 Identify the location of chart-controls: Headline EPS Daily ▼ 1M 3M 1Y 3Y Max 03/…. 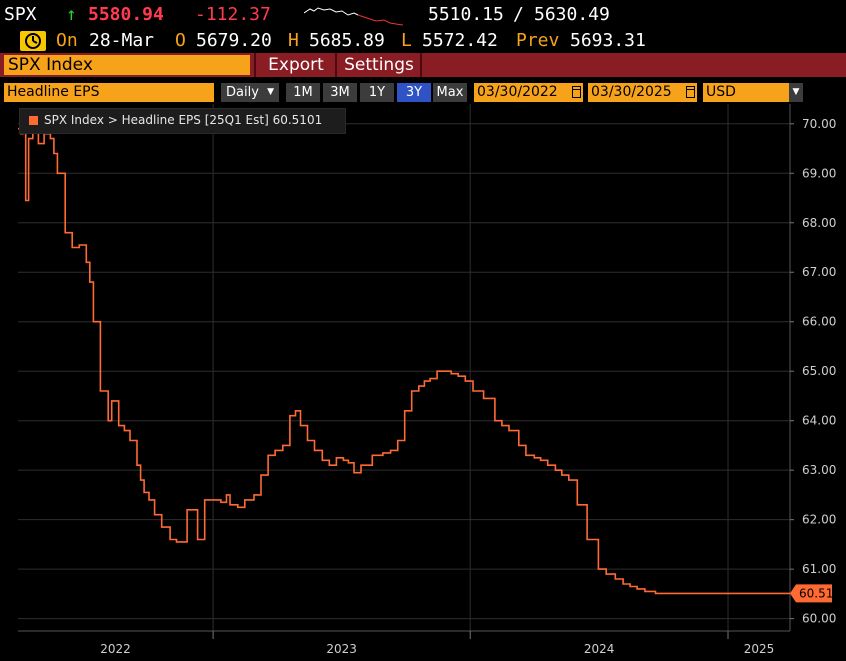
(423, 92).